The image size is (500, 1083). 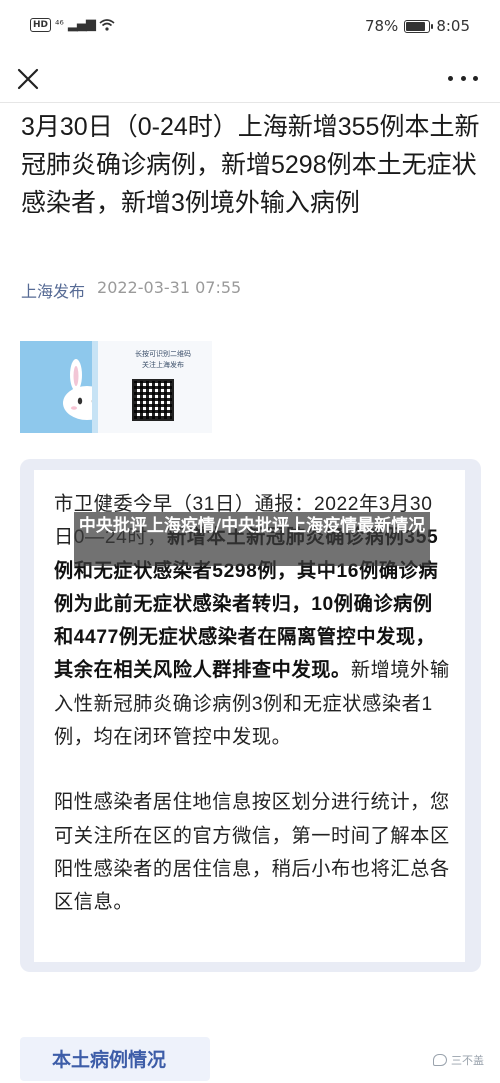 What do you see at coordinates (250, 29) in the screenshot?
I see `status-bar: HD ⁴⁶ ▂▄▆ 78% 8:05` at bounding box center [250, 29].